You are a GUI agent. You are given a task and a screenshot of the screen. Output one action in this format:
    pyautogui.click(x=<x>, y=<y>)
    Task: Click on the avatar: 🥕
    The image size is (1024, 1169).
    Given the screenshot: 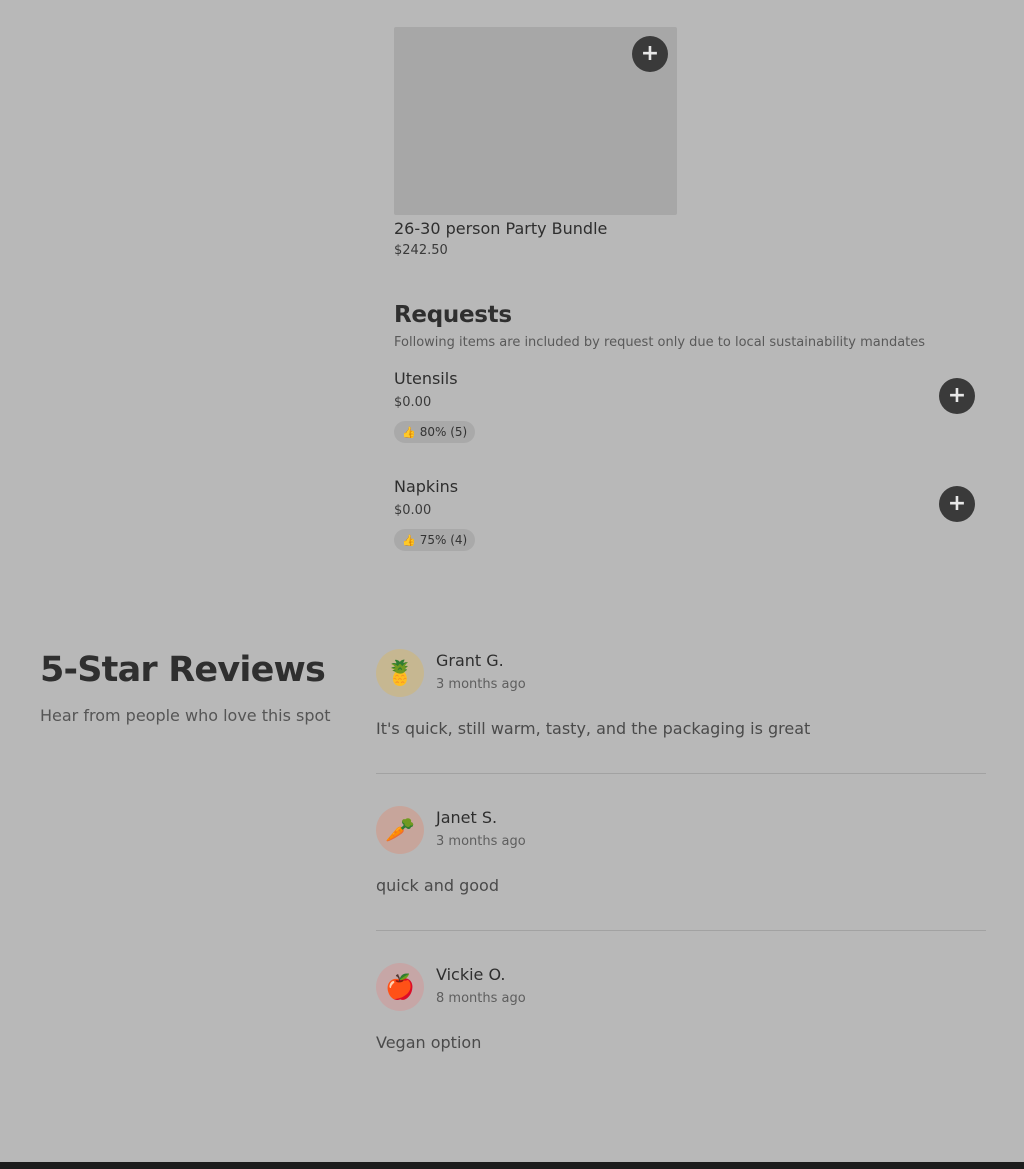 What is the action you would take?
    pyautogui.click(x=400, y=830)
    